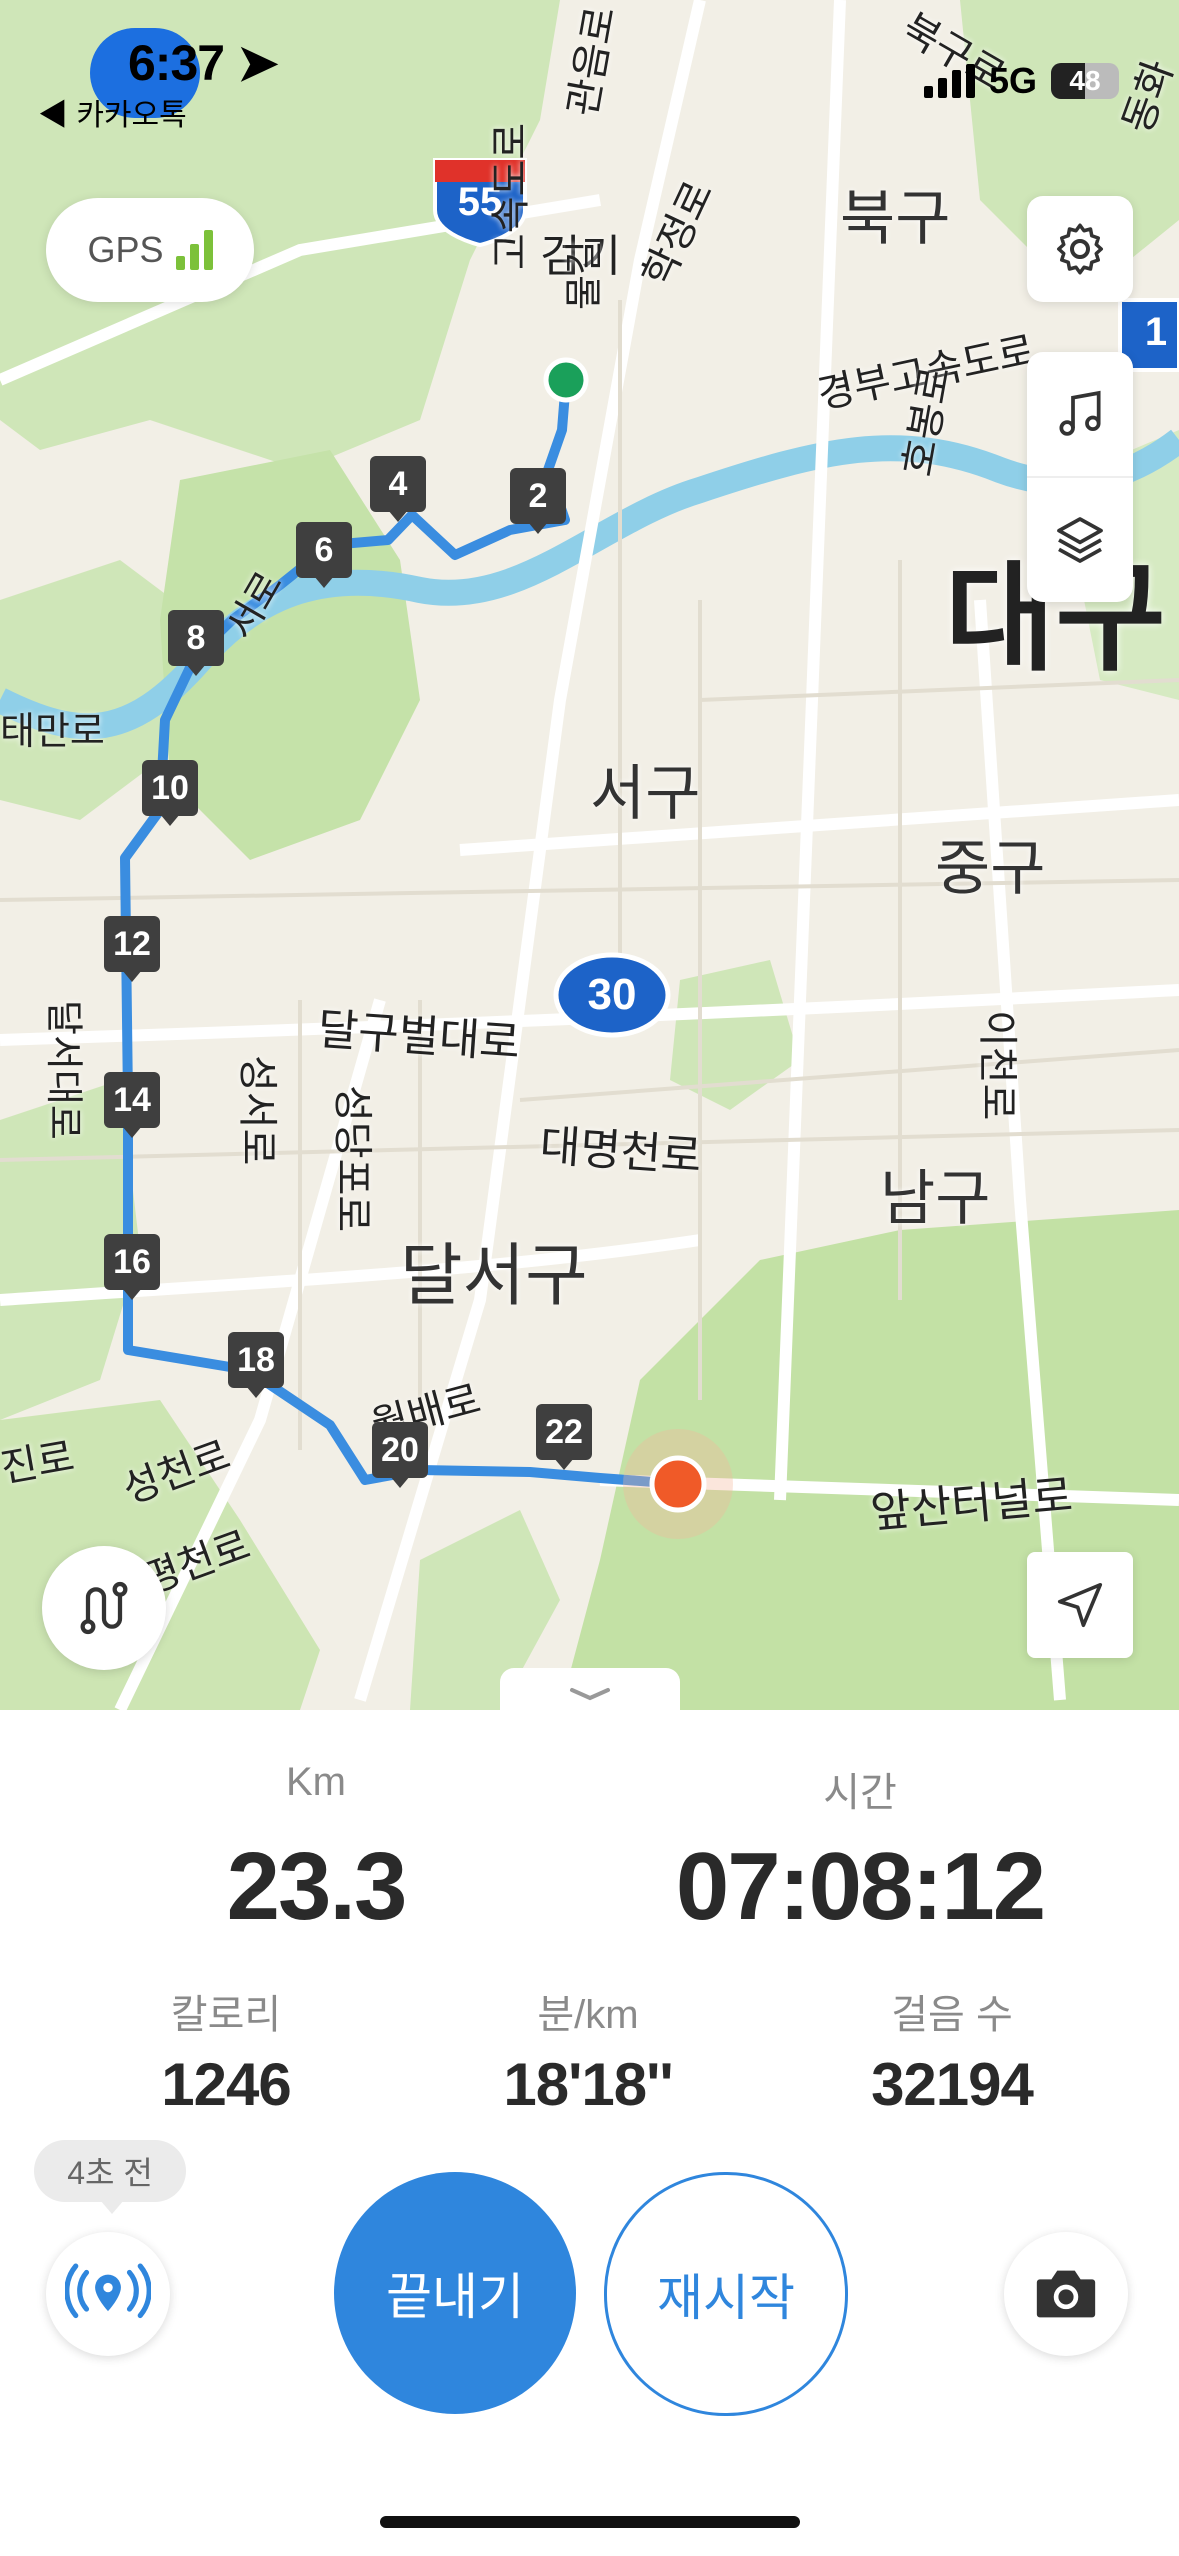  I want to click on steps-value: 32194, so click(952, 2084).